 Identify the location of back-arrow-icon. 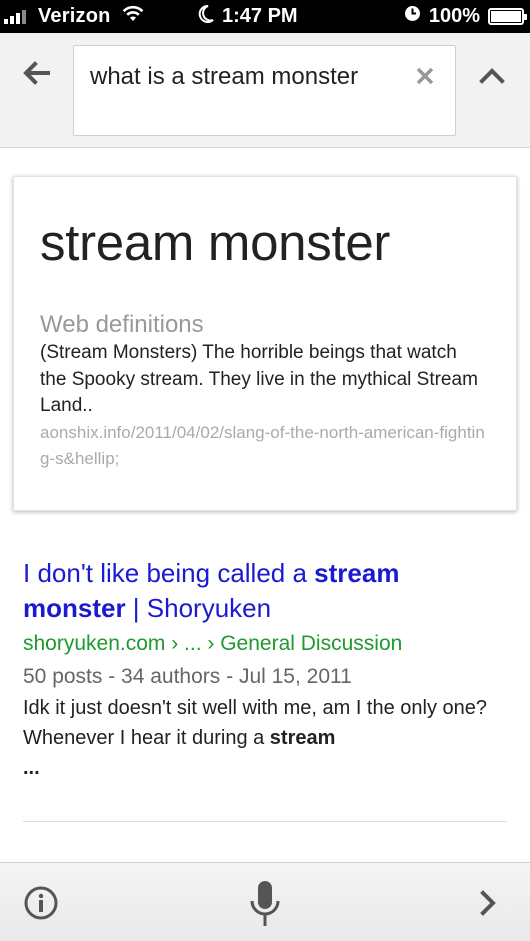
(36, 73).